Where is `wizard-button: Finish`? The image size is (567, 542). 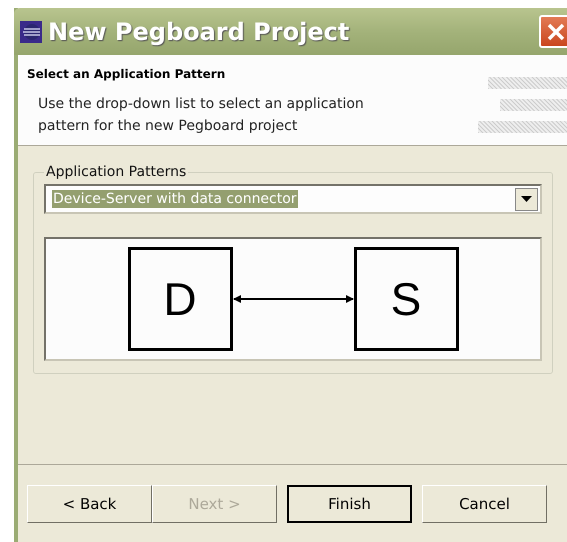 wizard-button: Finish is located at coordinates (349, 504).